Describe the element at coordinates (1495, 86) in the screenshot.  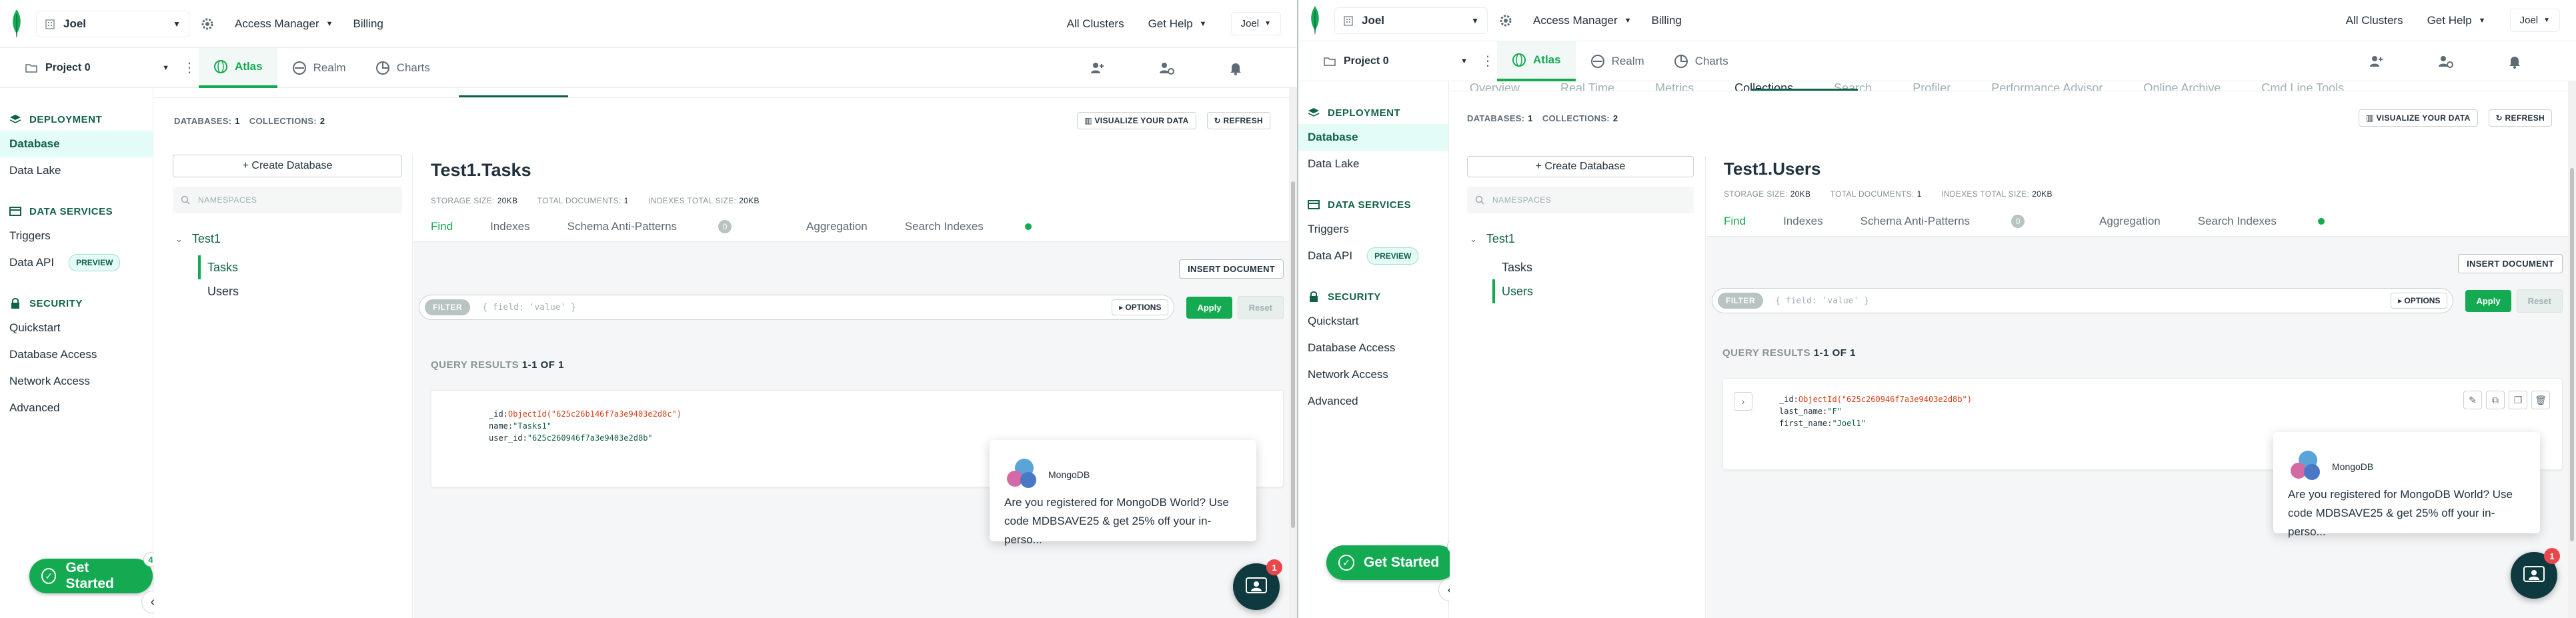
I see `tab-overview: Overview` at that location.